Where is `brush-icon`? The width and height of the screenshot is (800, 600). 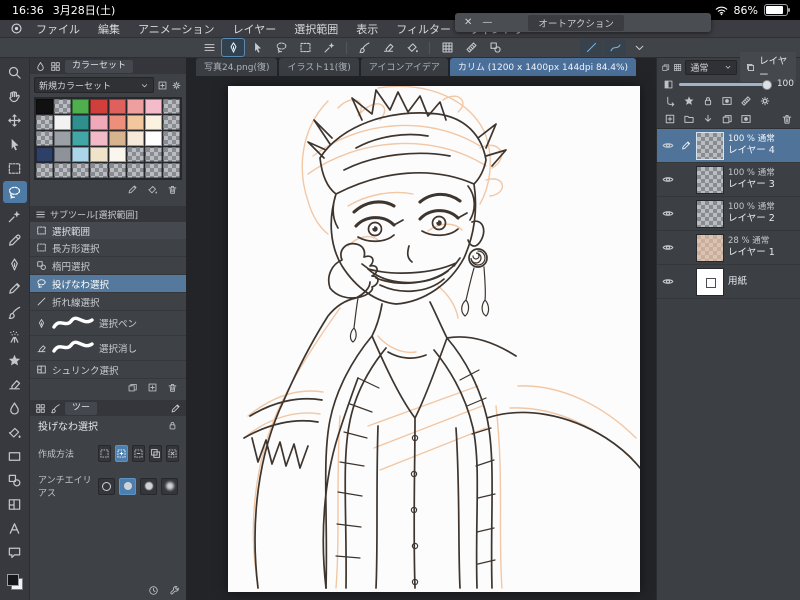
brush-icon is located at coordinates (364, 47).